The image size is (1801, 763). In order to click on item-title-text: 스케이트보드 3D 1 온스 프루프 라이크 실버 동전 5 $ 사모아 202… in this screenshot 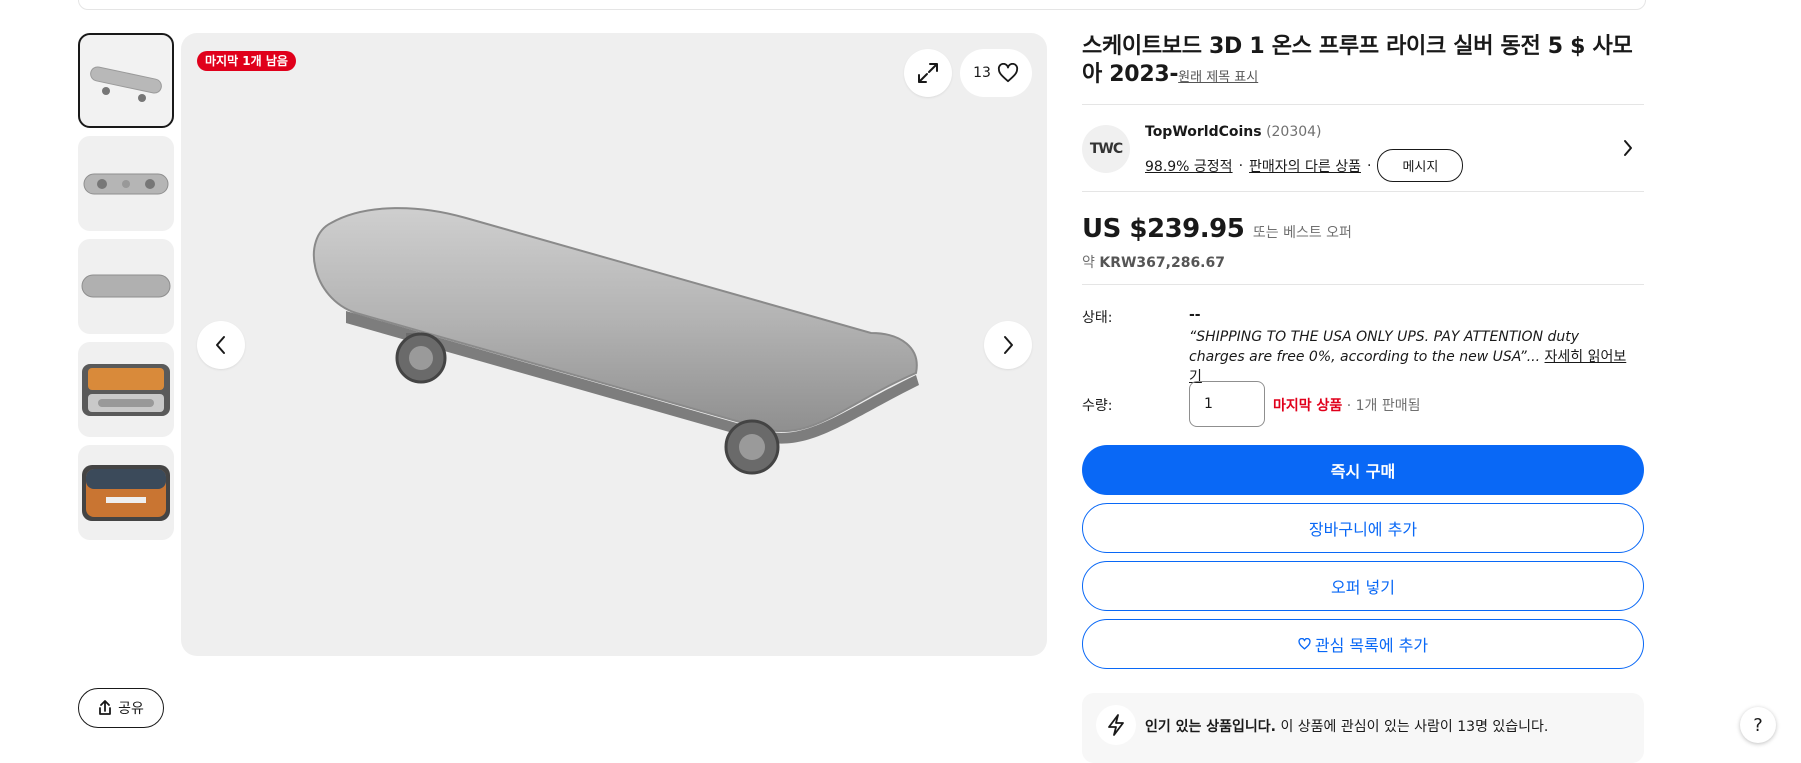, I will do `click(1357, 60)`.